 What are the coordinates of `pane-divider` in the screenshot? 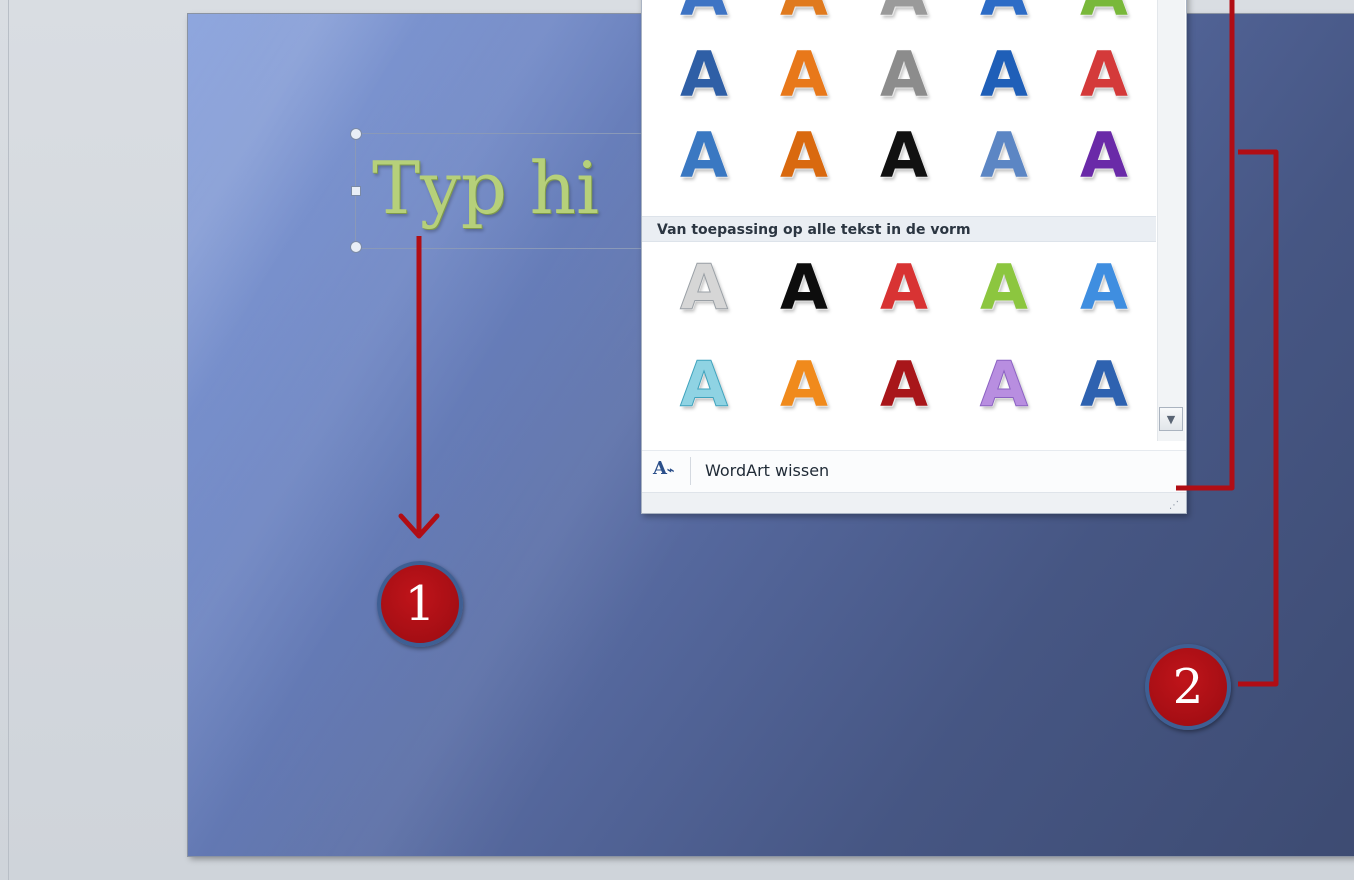 It's located at (8, 440).